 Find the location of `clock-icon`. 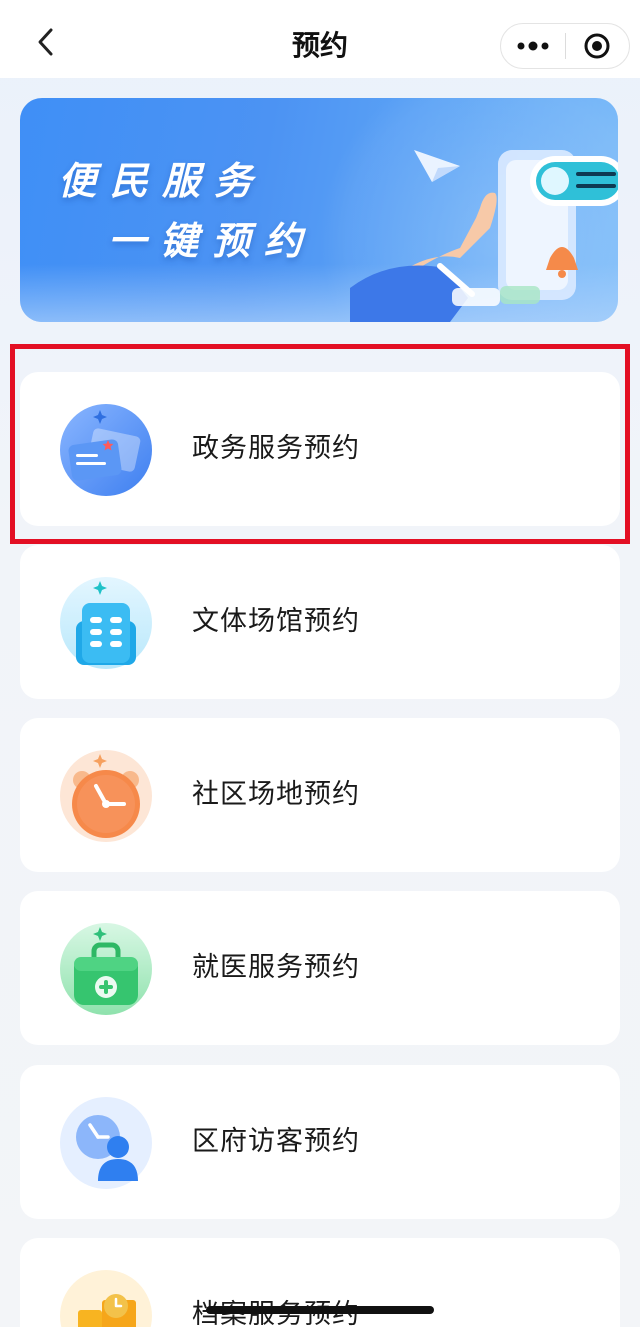

clock-icon is located at coordinates (106, 796).